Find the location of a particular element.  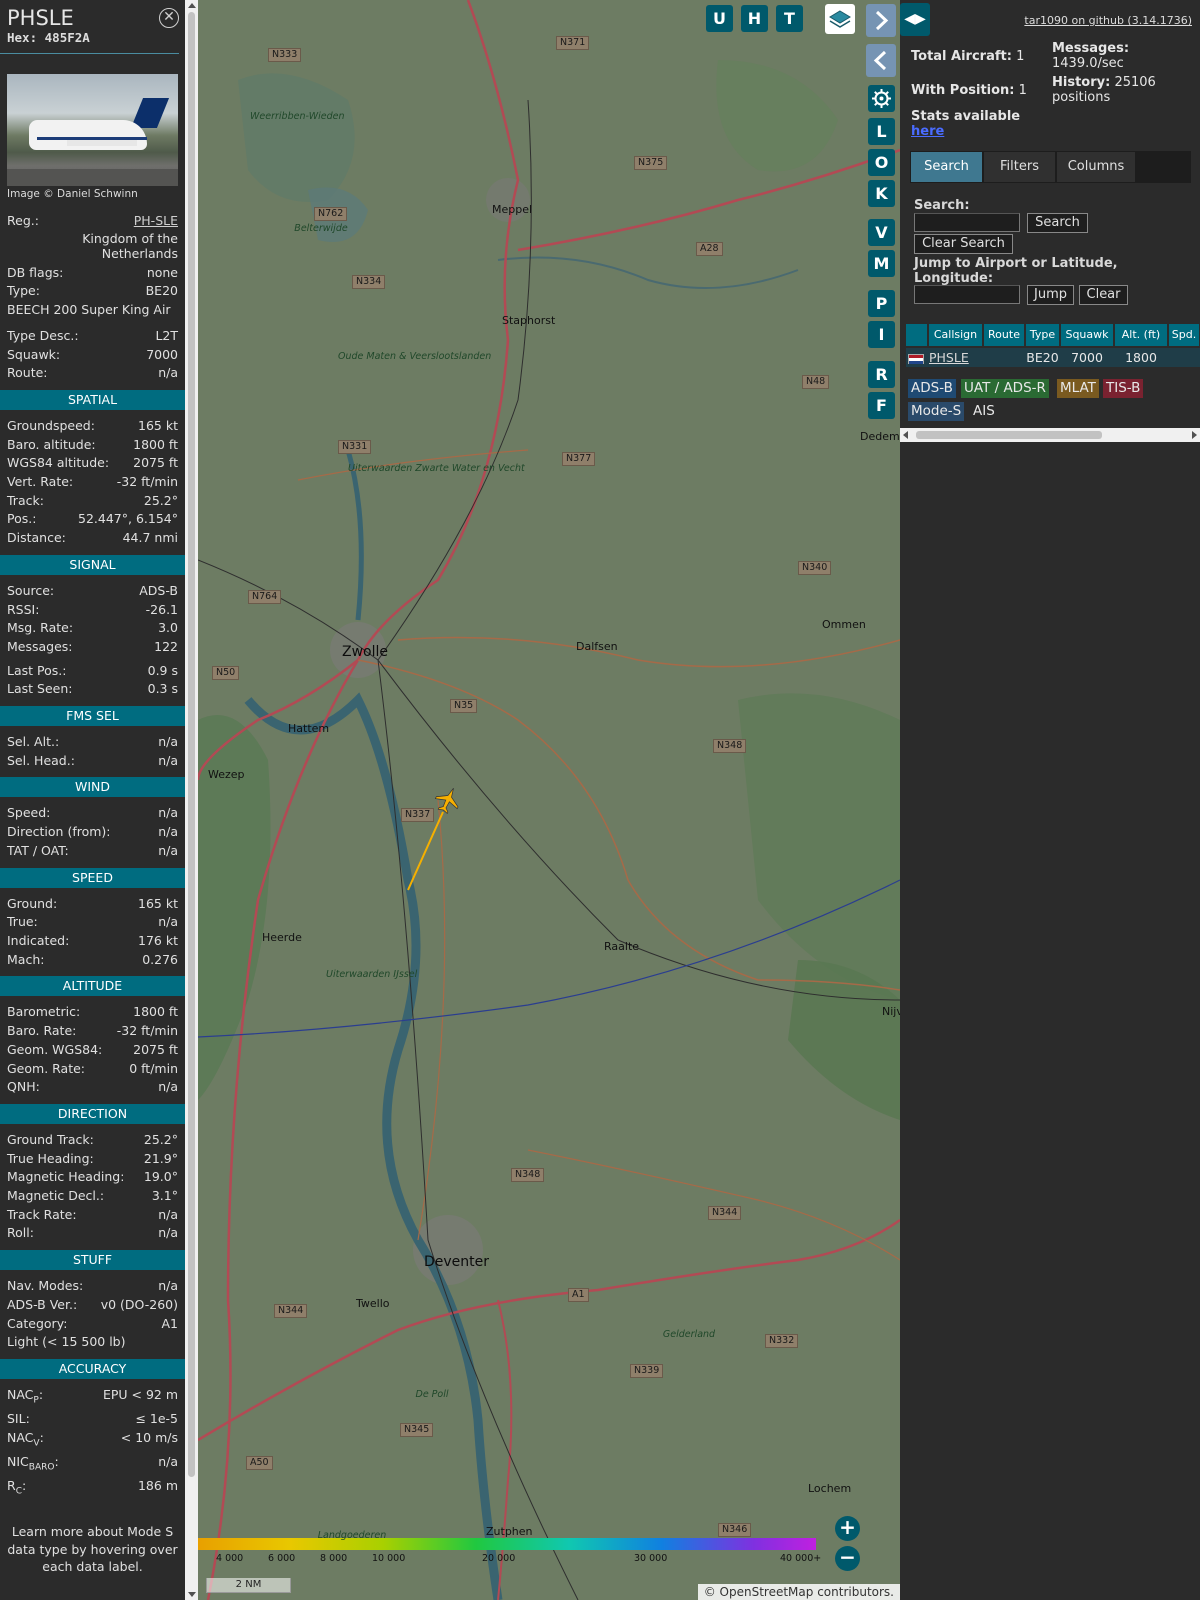

tab-columns: Columns is located at coordinates (1096, 167).